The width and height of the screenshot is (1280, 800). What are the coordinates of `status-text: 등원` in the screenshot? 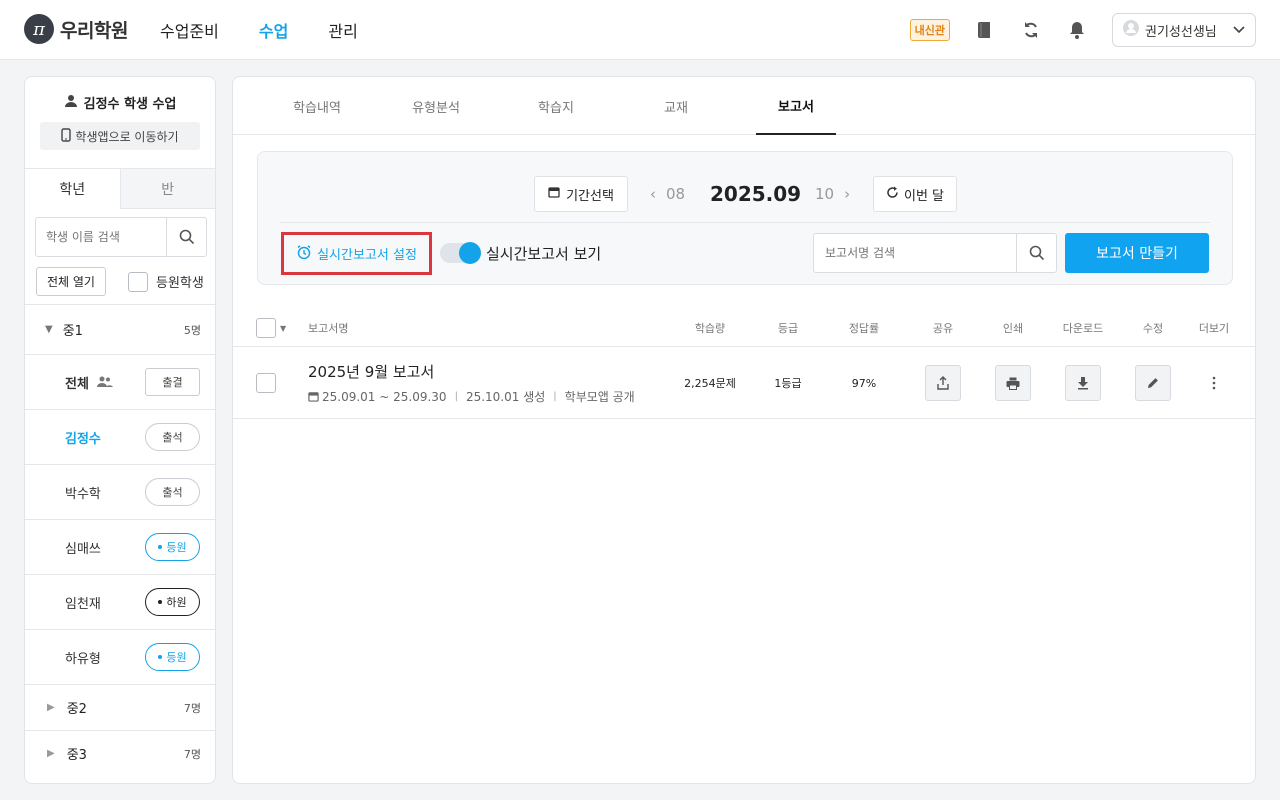 It's located at (176, 657).